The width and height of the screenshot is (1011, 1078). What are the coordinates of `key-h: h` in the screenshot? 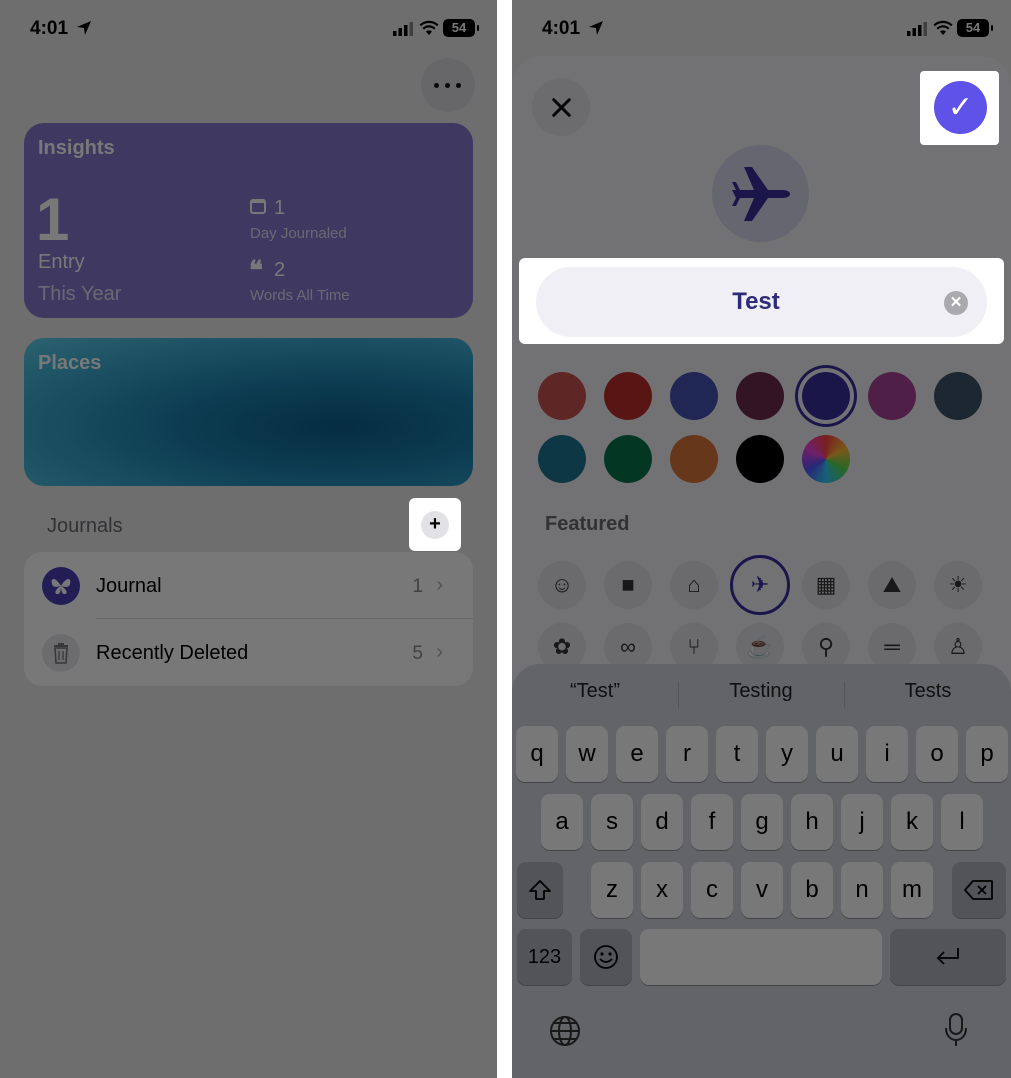 It's located at (812, 822).